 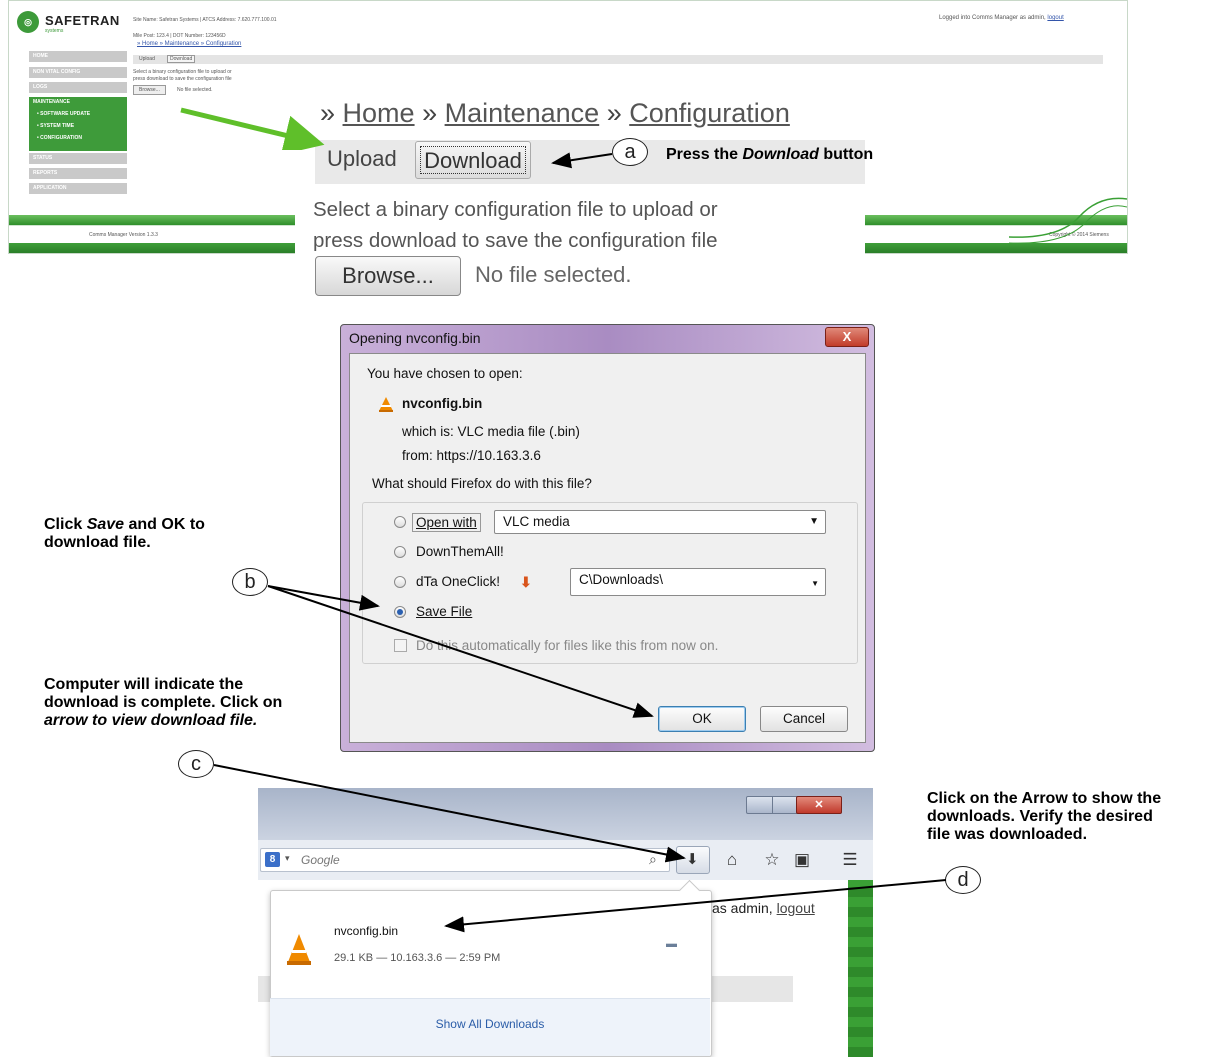 What do you see at coordinates (465, 860) in the screenshot?
I see `search-input: 8 ▾ Google ⌕` at bounding box center [465, 860].